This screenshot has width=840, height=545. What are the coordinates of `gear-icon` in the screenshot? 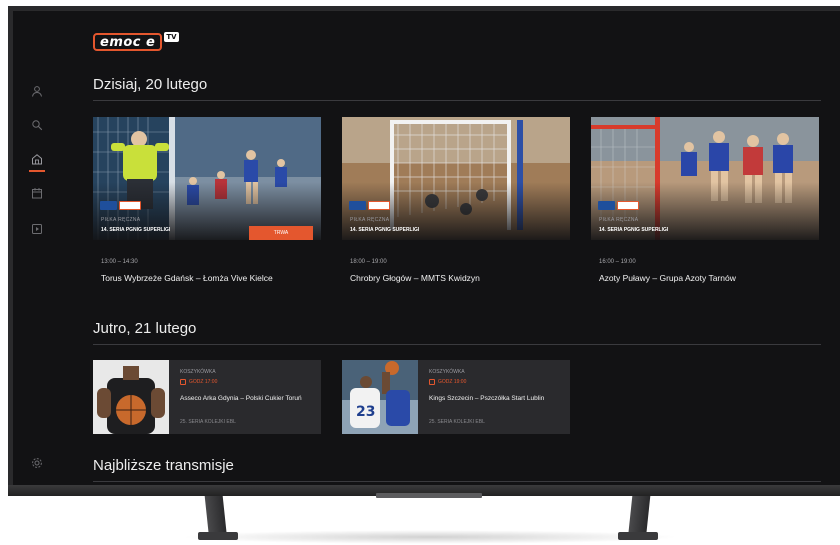 It's located at (37, 463).